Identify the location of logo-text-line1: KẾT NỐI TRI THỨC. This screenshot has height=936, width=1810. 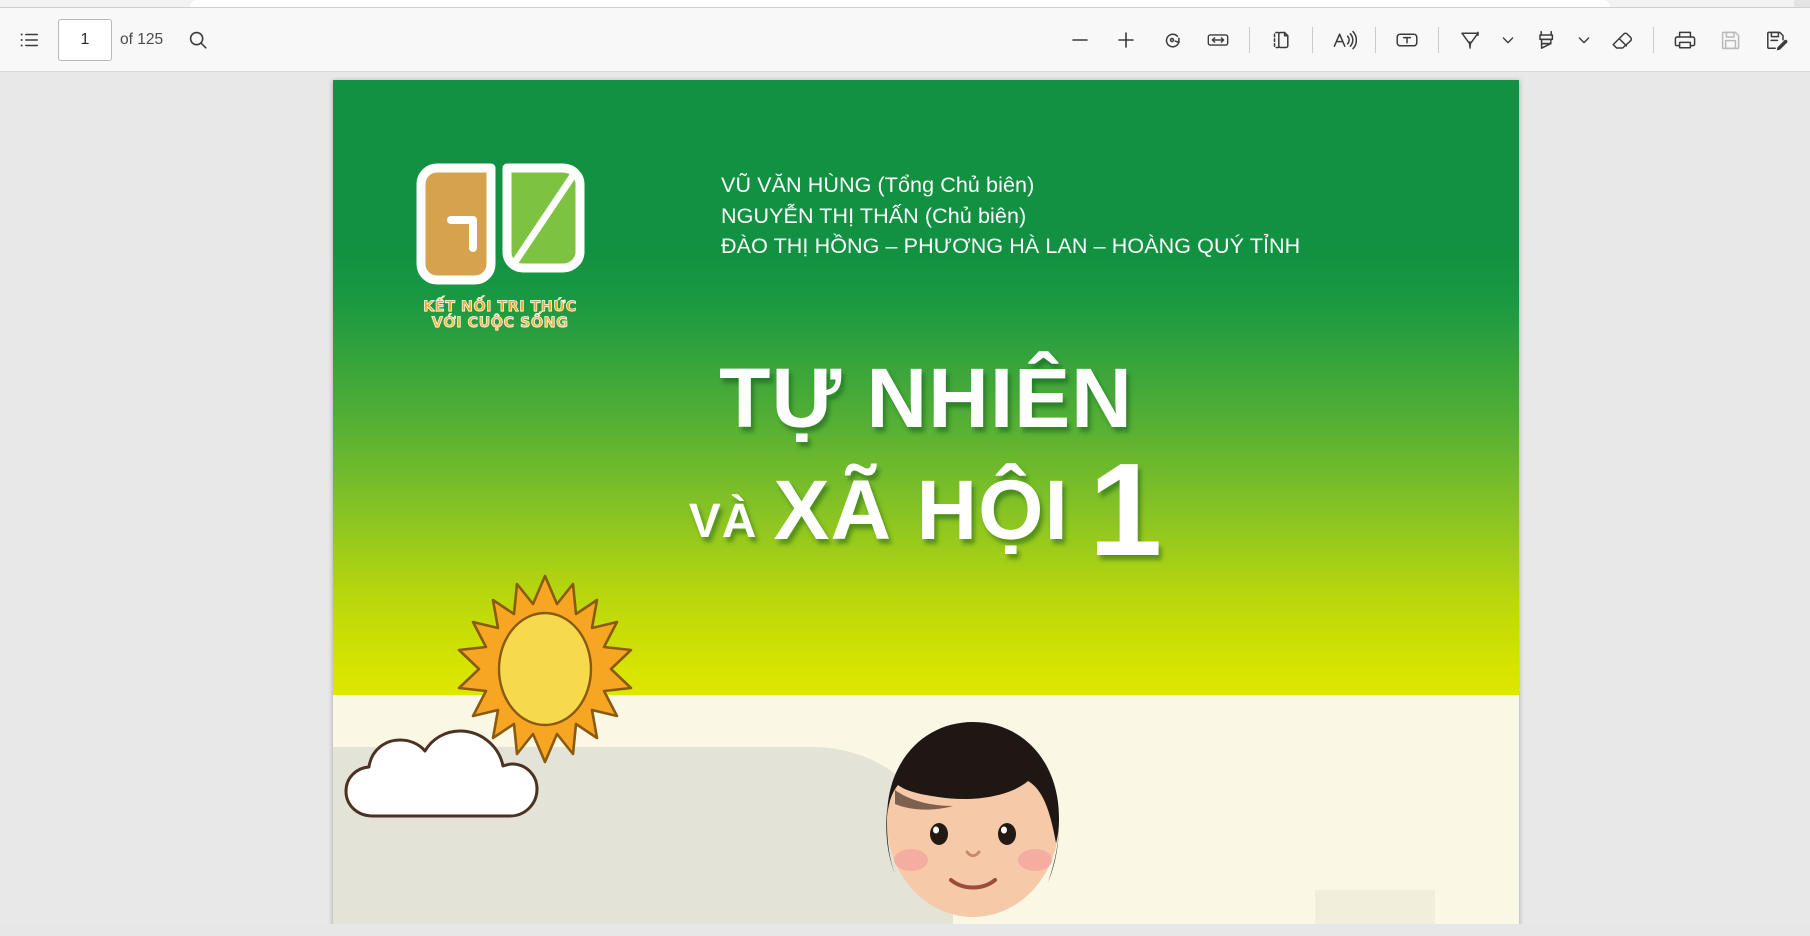
(500, 307).